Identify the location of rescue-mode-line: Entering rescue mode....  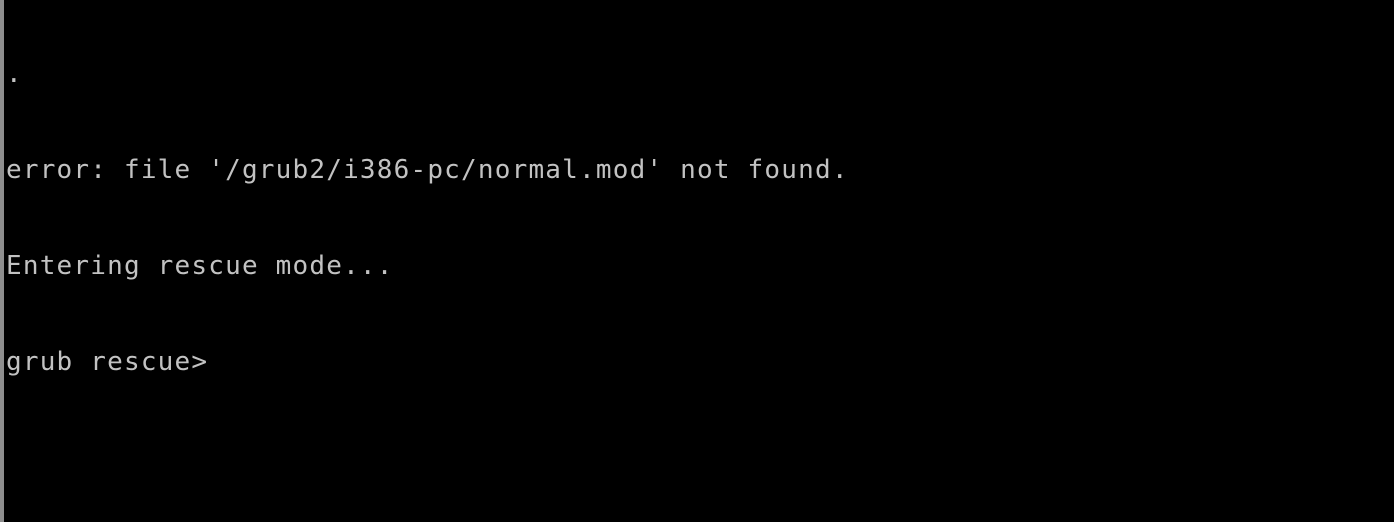
(200, 266).